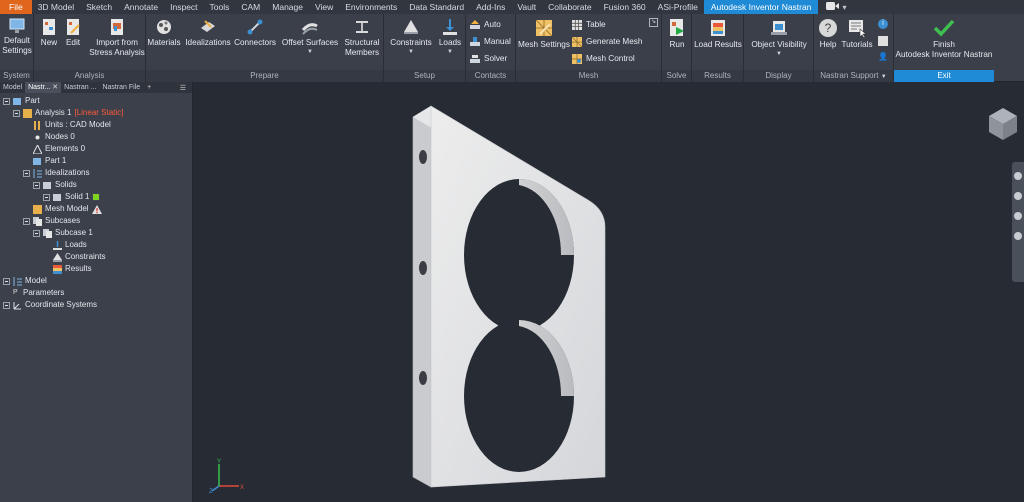 The image size is (1024, 502). Describe the element at coordinates (411, 37) in the screenshot. I see `constraints-button: Constraints ▼` at that location.